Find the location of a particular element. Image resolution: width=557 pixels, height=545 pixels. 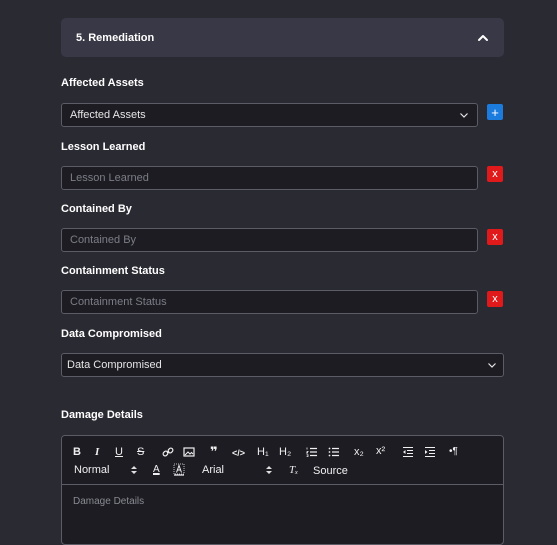

containment-status-field is located at coordinates (269, 302).